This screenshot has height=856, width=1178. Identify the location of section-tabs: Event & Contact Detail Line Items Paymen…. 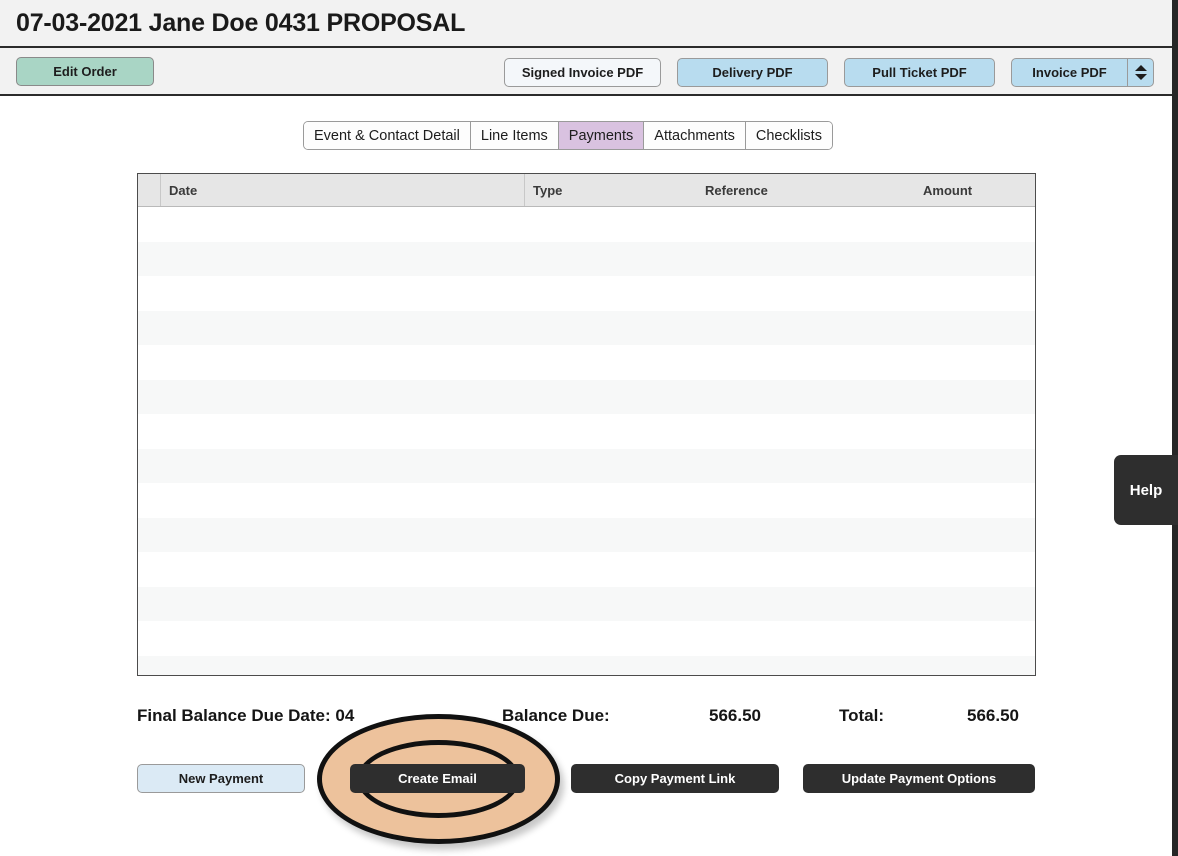
(568, 135).